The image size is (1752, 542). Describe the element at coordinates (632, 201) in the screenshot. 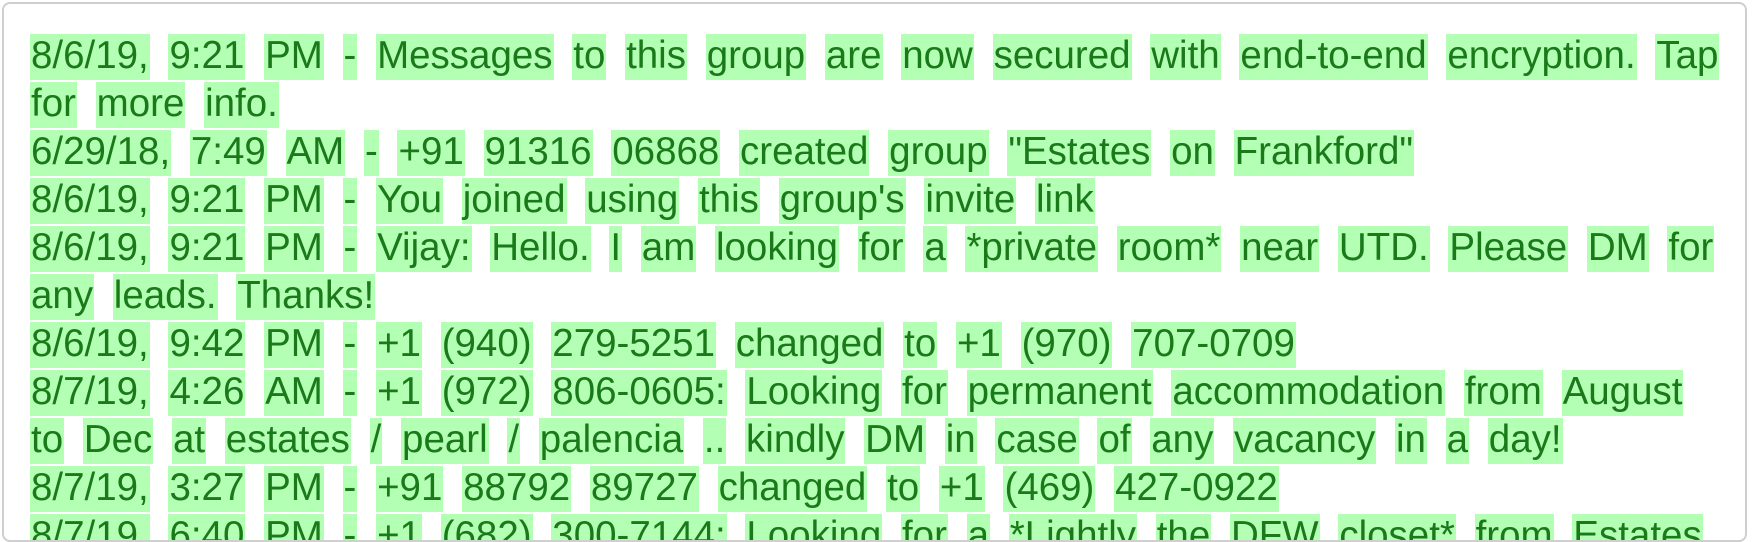

I see `highlighted-word: using` at that location.